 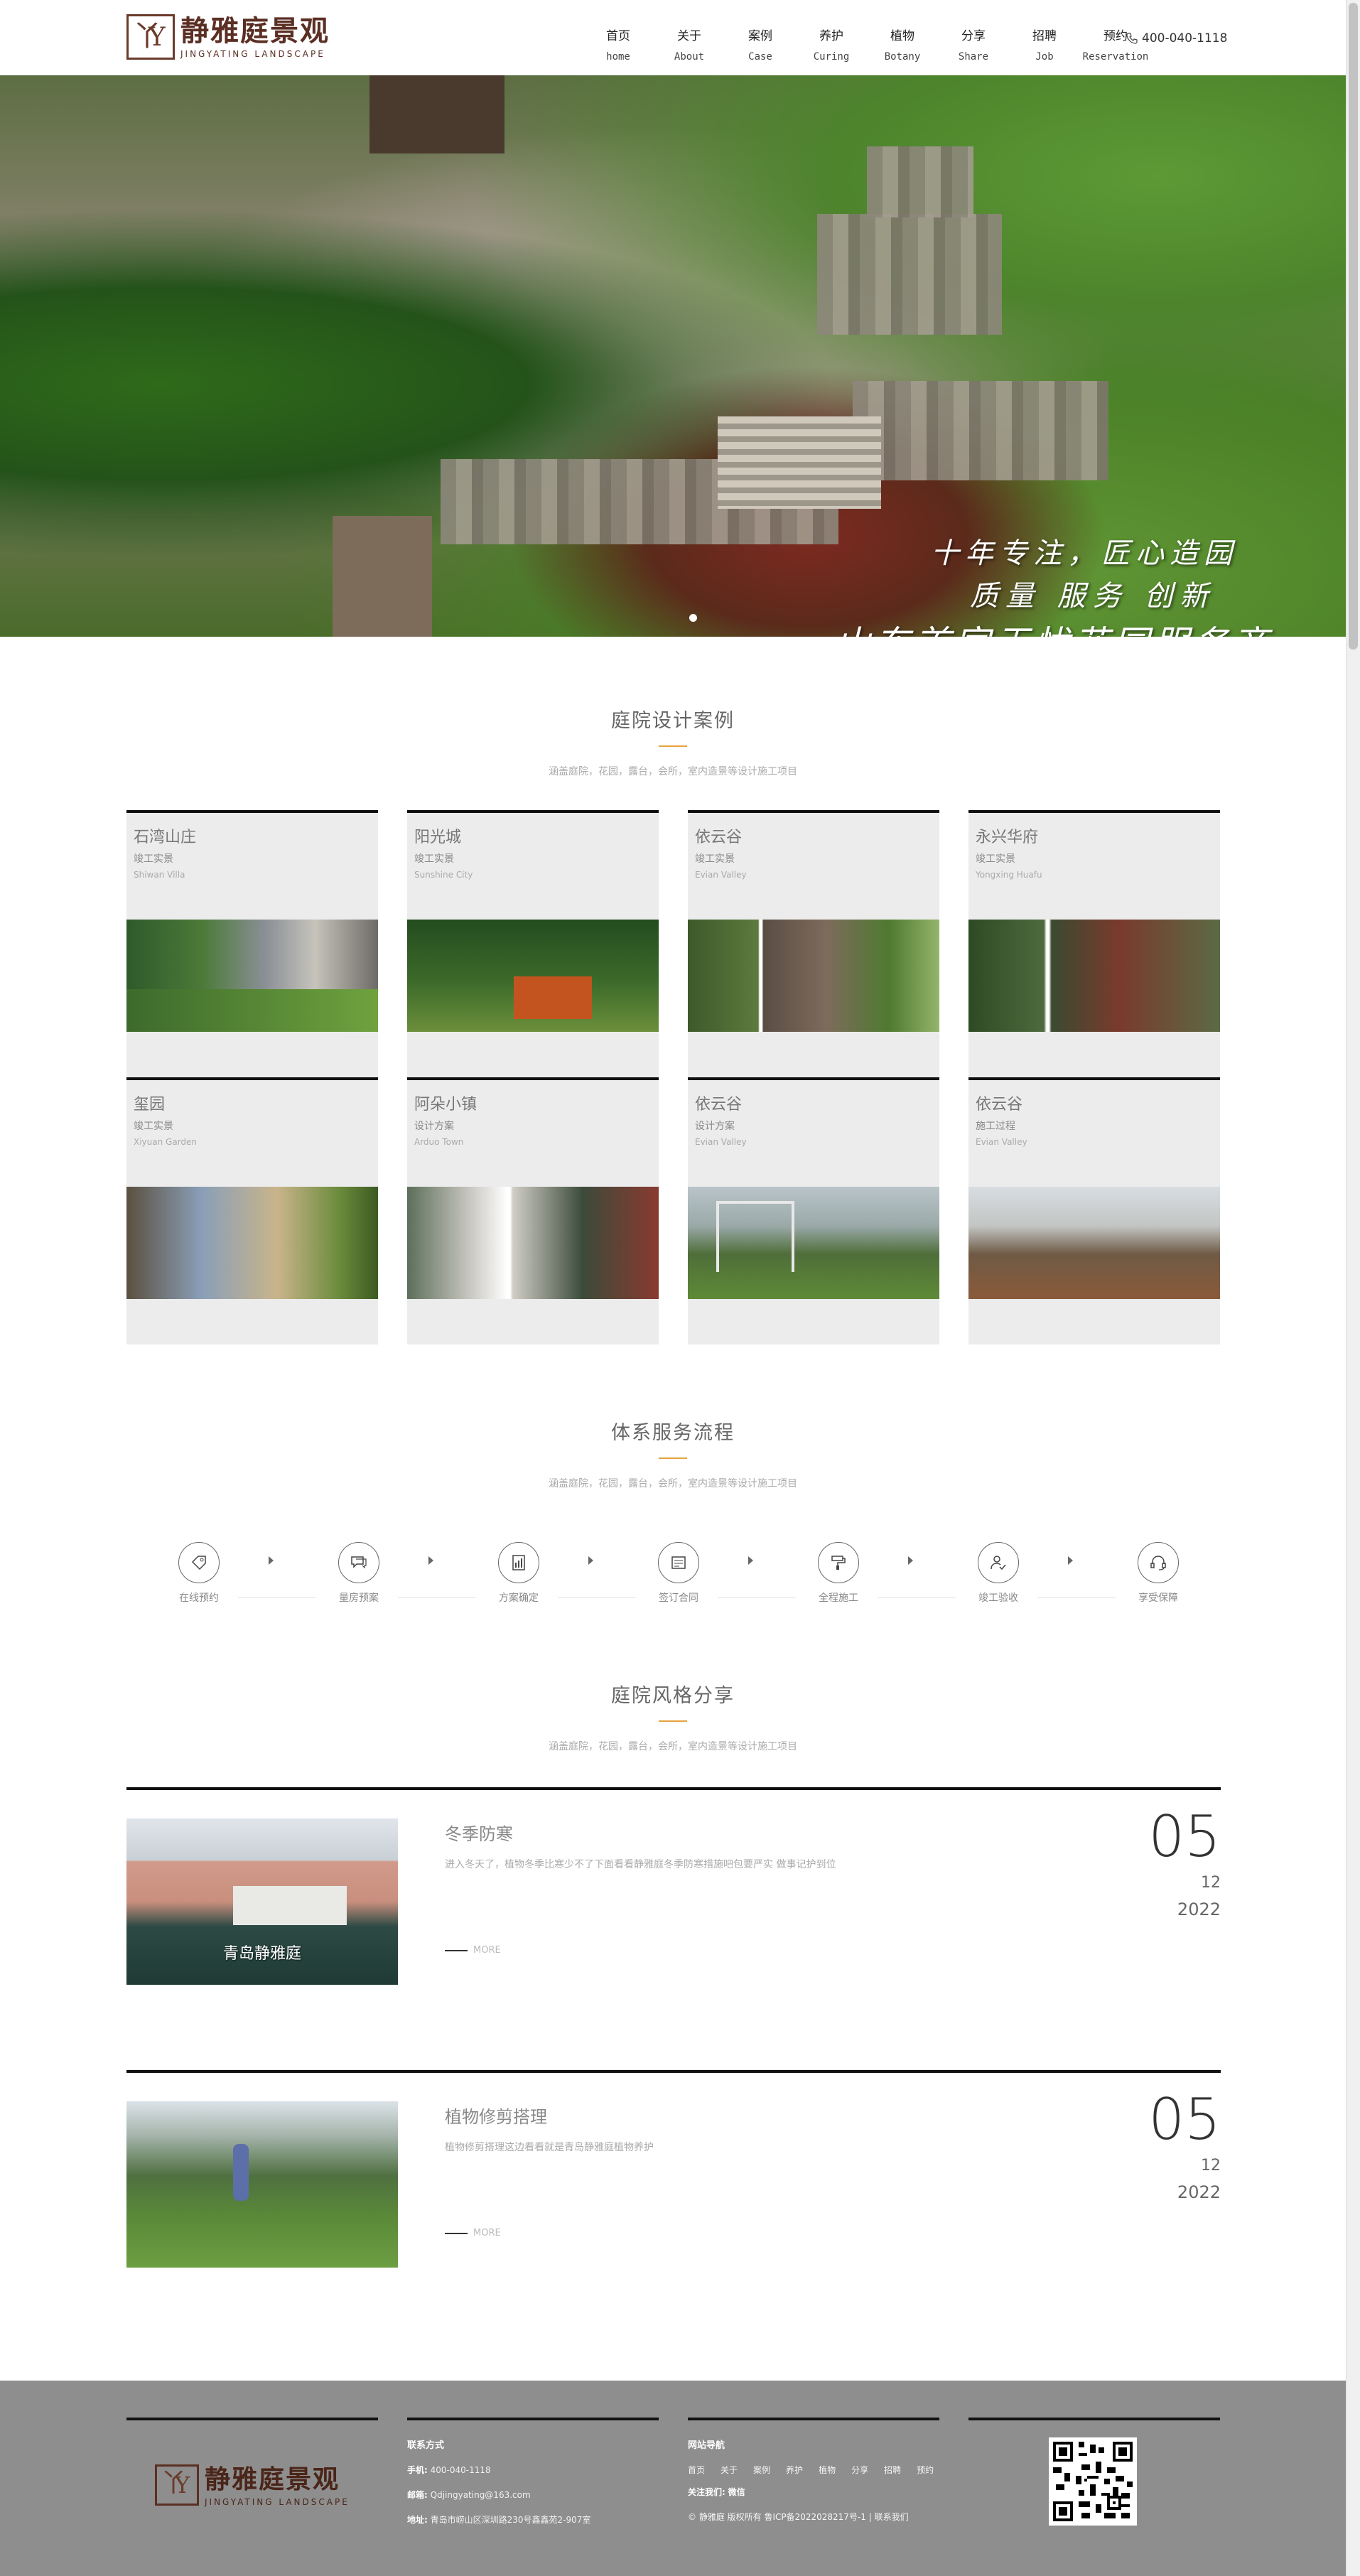 What do you see at coordinates (1094, 1211) in the screenshot?
I see `case-card: 依云谷 施工过程 Evian Valley` at bounding box center [1094, 1211].